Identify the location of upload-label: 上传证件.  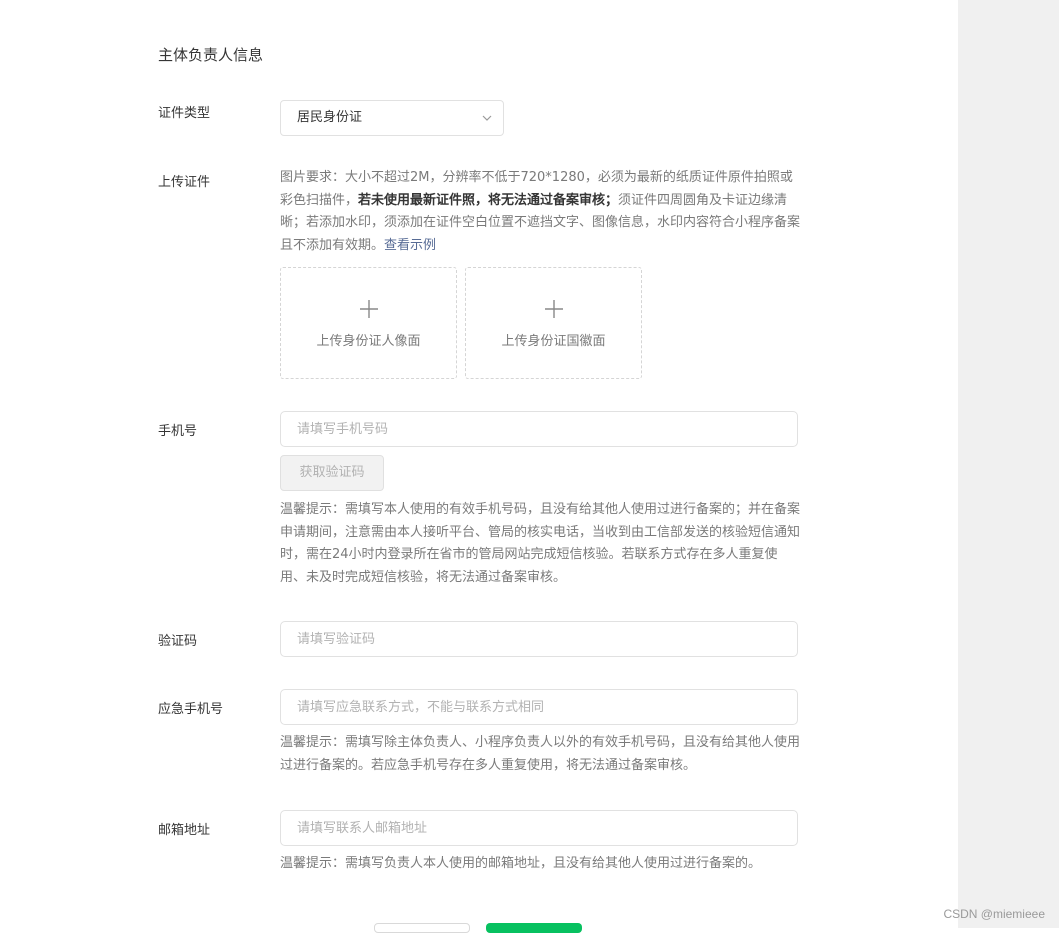
(184, 182).